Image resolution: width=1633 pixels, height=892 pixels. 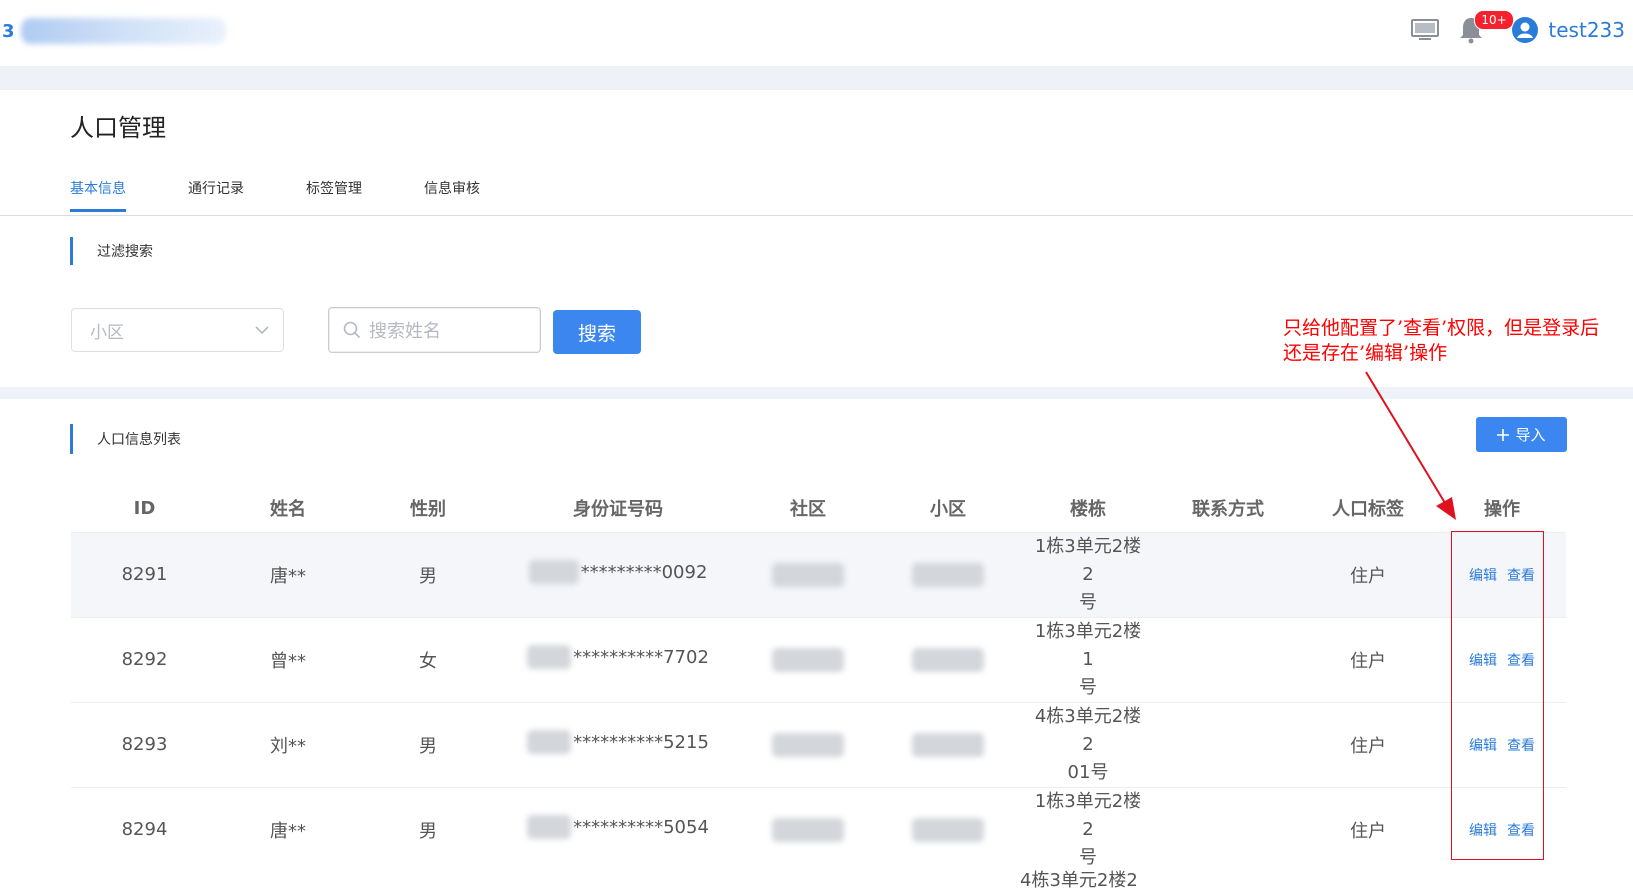 What do you see at coordinates (618, 510) in the screenshot?
I see `column-header: 身份证号码` at bounding box center [618, 510].